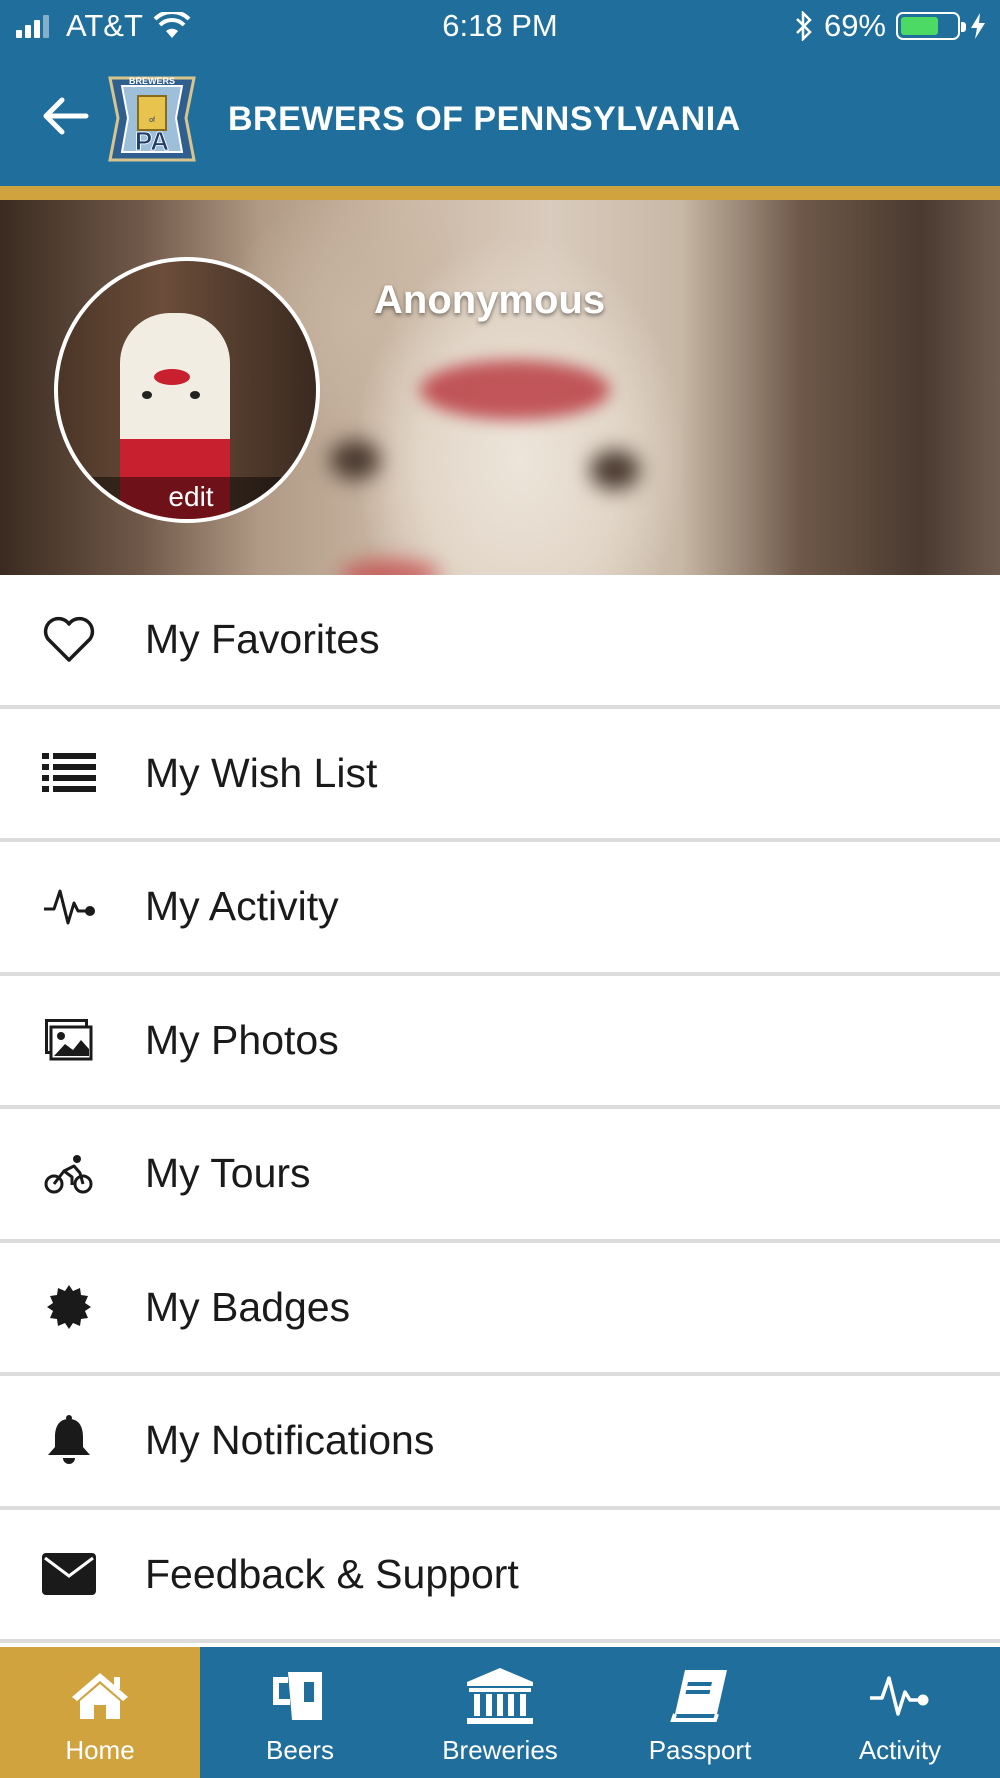 This screenshot has height=1778, width=1000. I want to click on tab-label: Activity, so click(900, 1750).